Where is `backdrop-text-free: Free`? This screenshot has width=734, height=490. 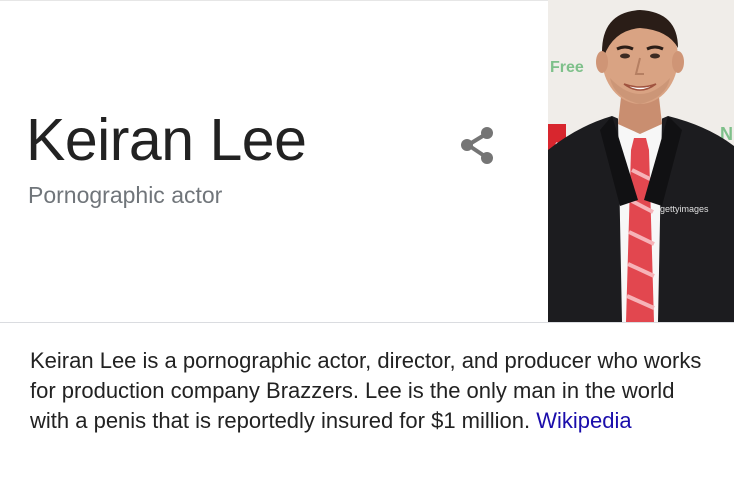
backdrop-text-free: Free is located at coordinates (567, 67).